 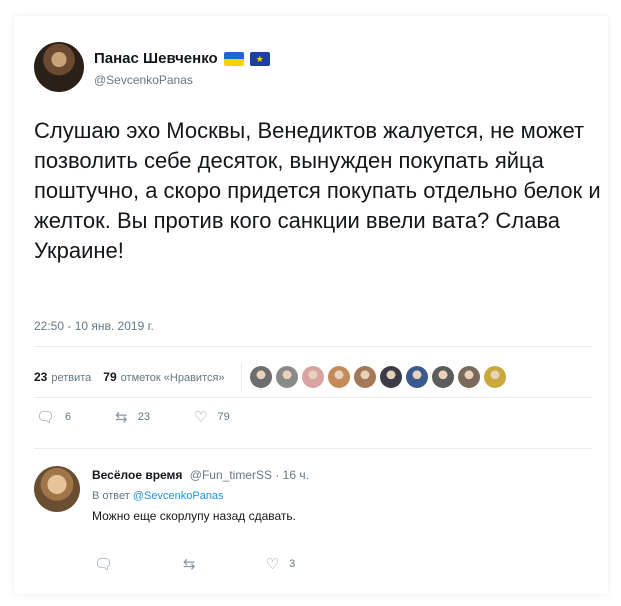 I want to click on reply-action: 🗨 6, so click(x=53, y=417).